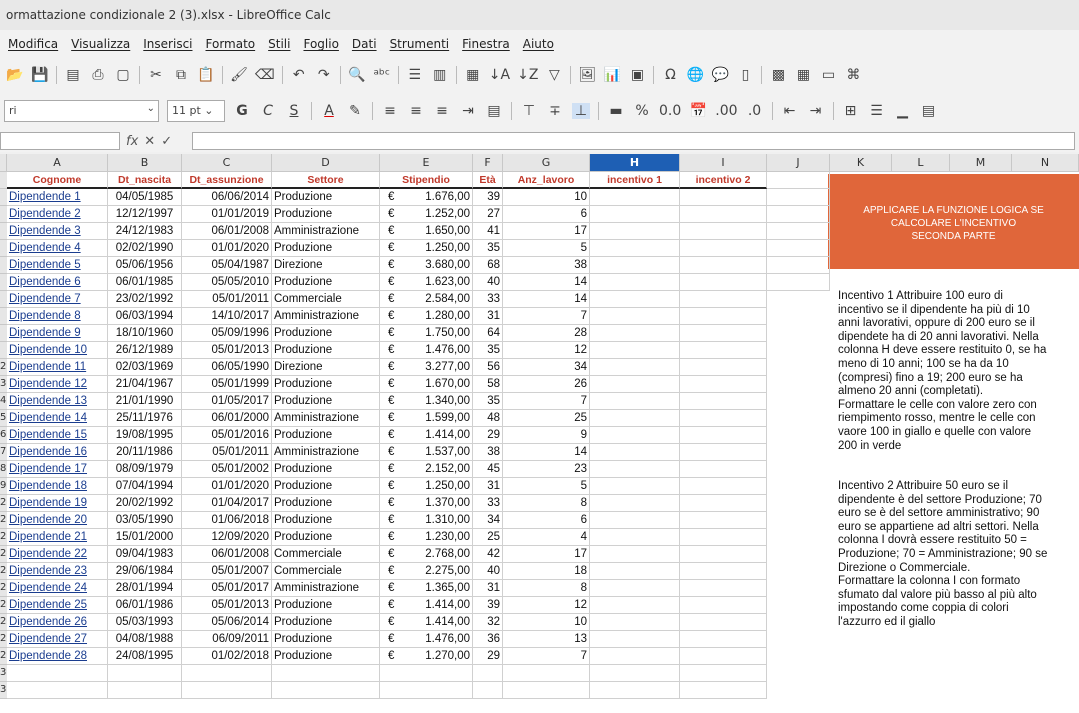 This screenshot has width=1079, height=713. What do you see at coordinates (166, 141) in the screenshot?
I see `accept-icon: ✓` at bounding box center [166, 141].